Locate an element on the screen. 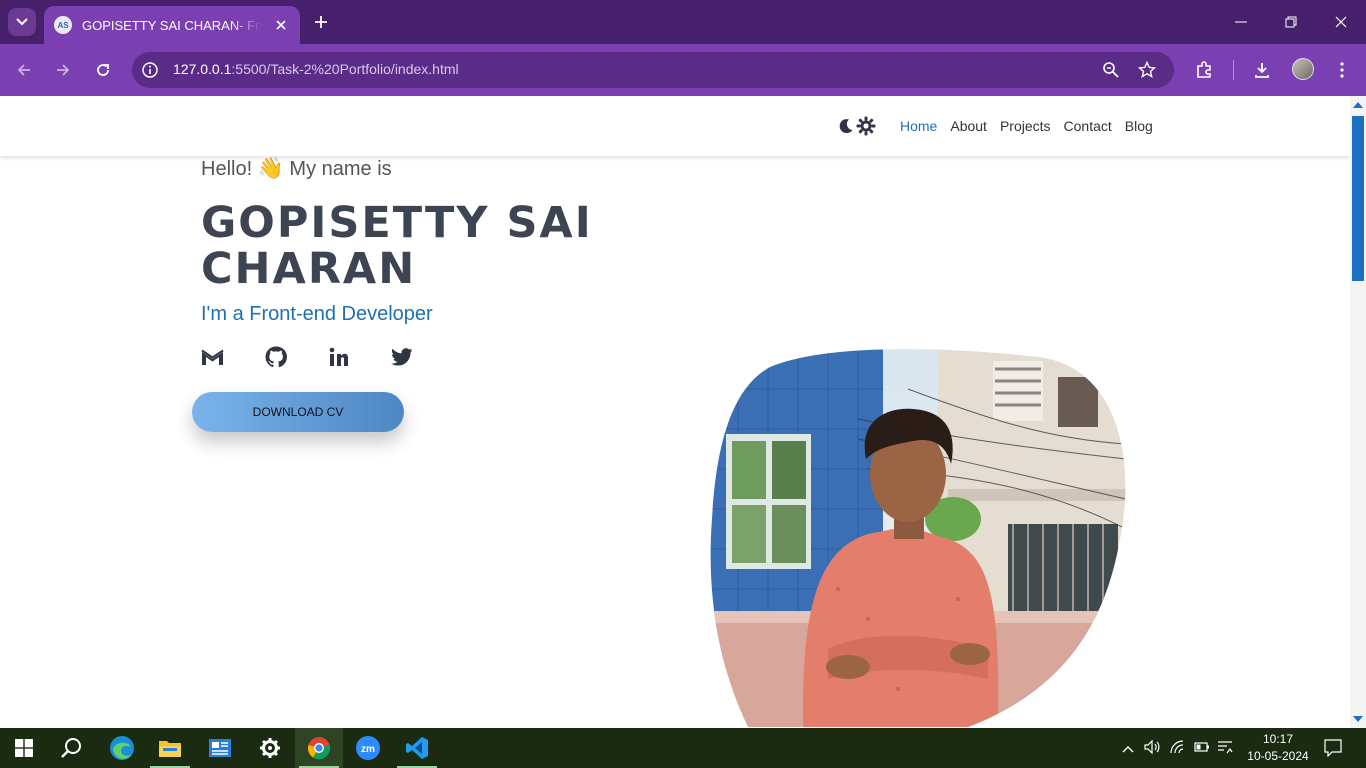 This screenshot has width=1366, height=768. close-window-icon is located at coordinates (1341, 22).